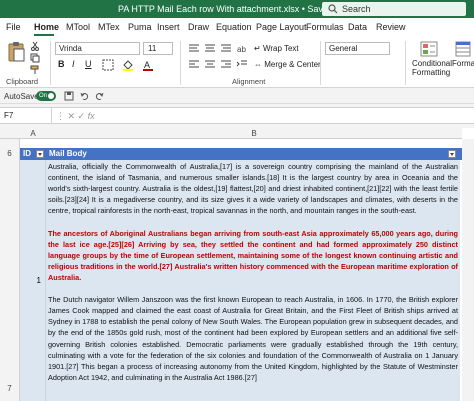 This screenshot has height=401, width=474. What do you see at coordinates (463, 63) in the screenshot?
I see `format-as-table-button: Format as Table` at bounding box center [463, 63].